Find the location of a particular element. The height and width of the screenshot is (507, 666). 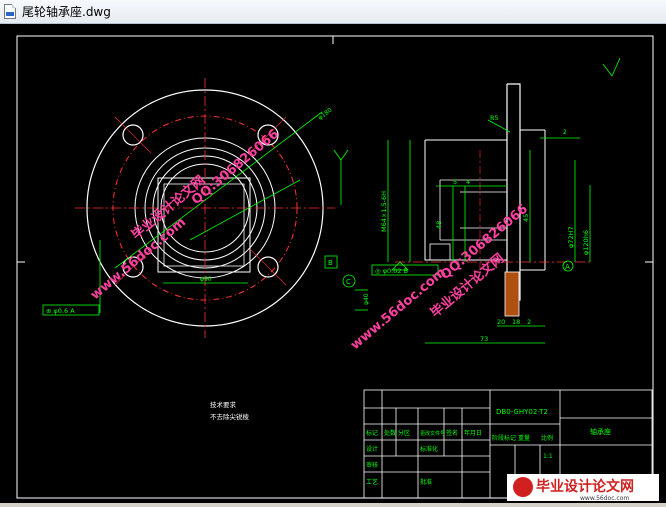

svg-text: 重量 is located at coordinates (524, 438).